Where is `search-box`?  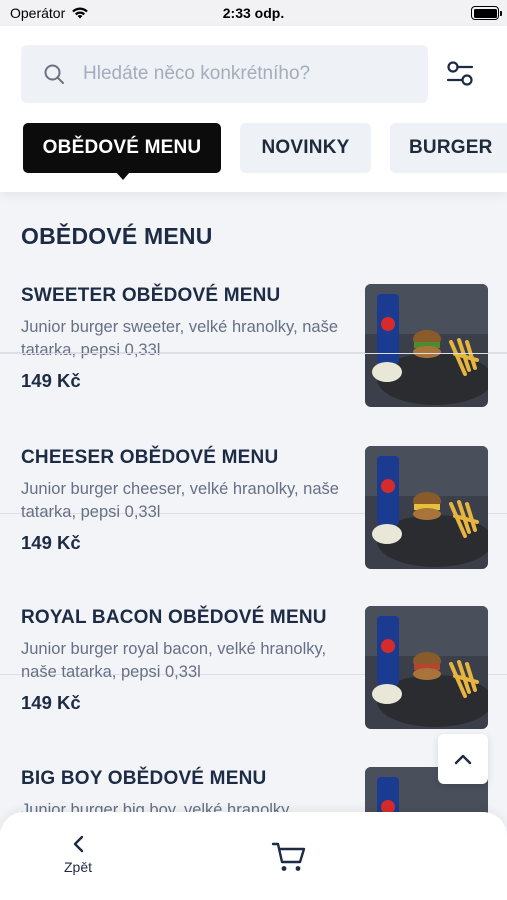 search-box is located at coordinates (224, 74).